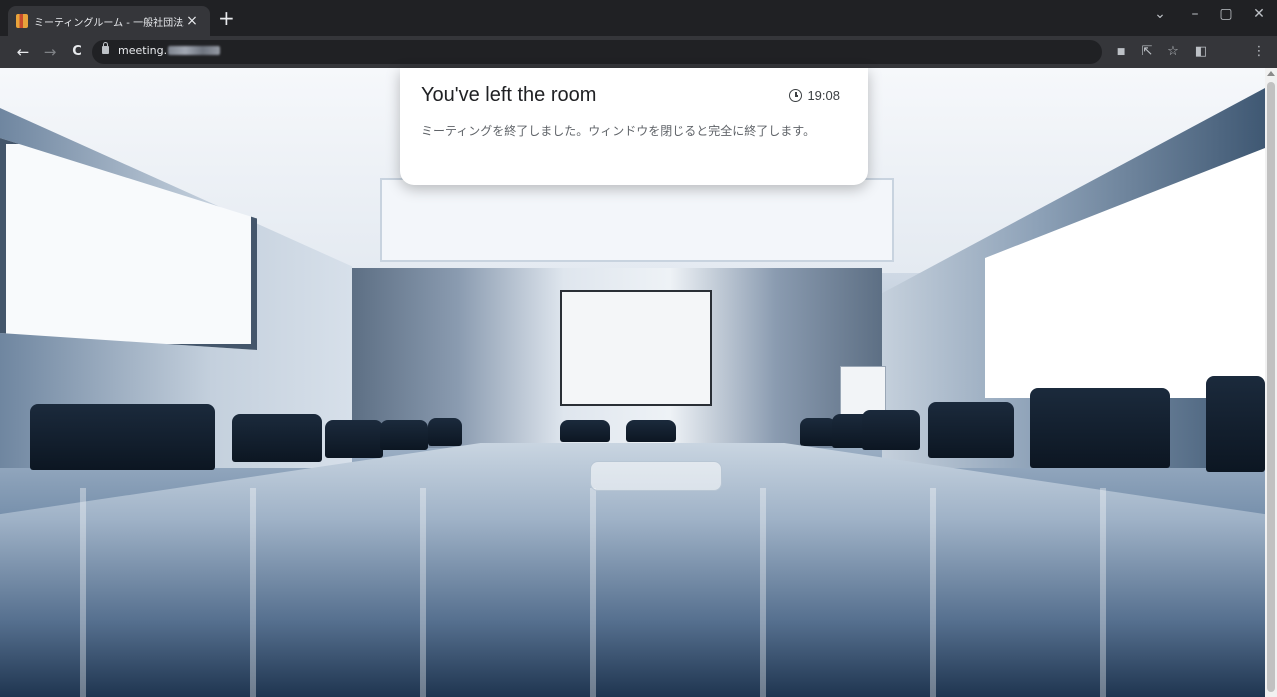 The height and width of the screenshot is (697, 1277). Describe the element at coordinates (1259, 52) in the screenshot. I see `browser-menu-icon: ⋮` at that location.